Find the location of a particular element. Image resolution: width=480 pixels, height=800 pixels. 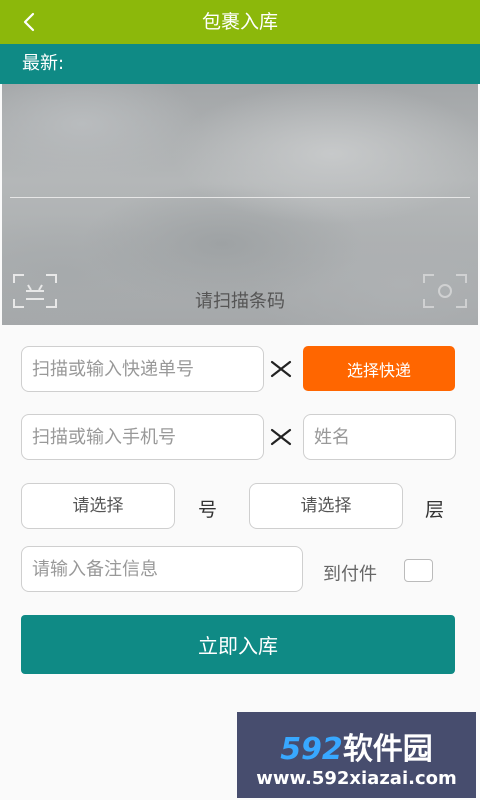

watermark-url: www.592xiazai.com is located at coordinates (356, 778).